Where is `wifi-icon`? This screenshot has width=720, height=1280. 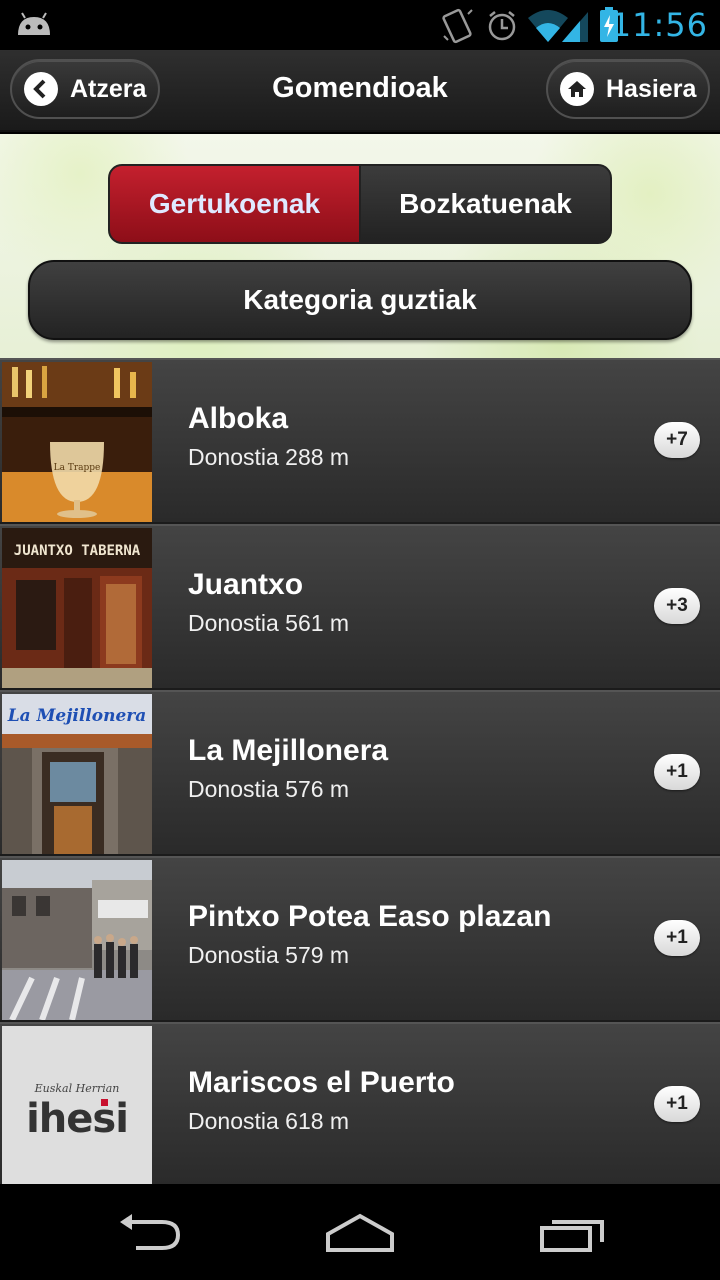 wifi-icon is located at coordinates (548, 26).